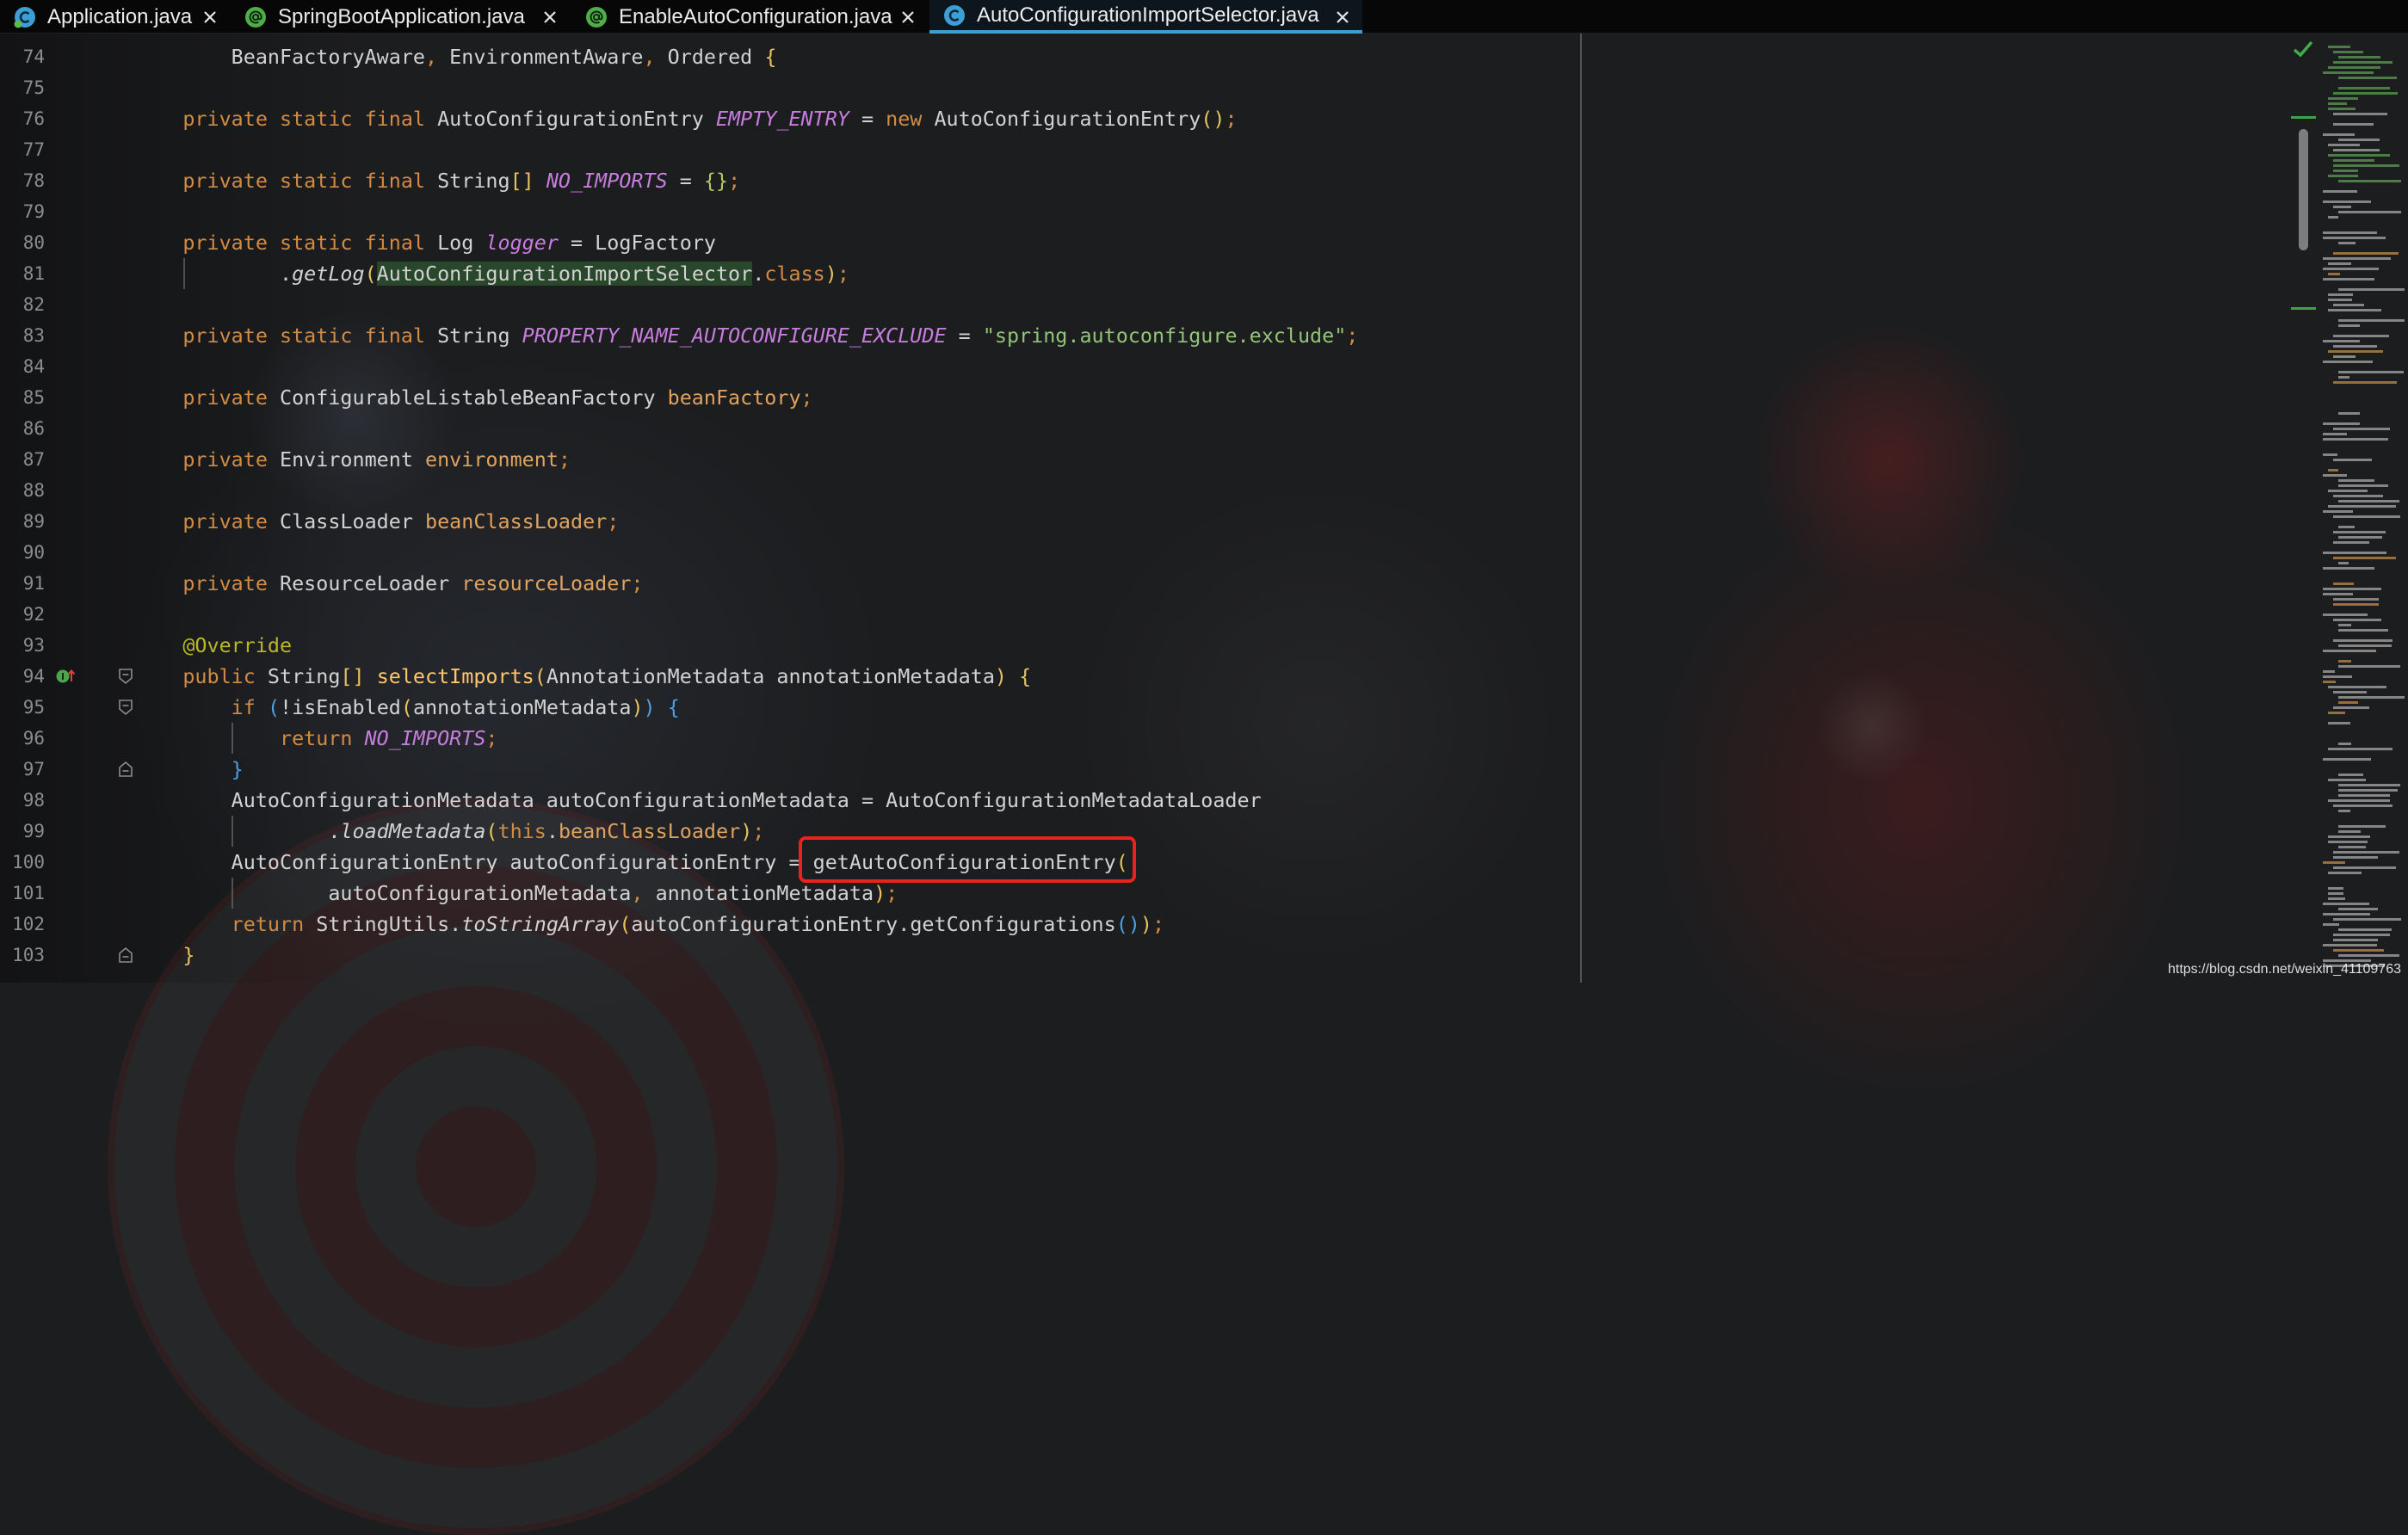 Image resolution: width=2408 pixels, height=1535 pixels. I want to click on code-token: NO_IMPORTS, so click(425, 738).